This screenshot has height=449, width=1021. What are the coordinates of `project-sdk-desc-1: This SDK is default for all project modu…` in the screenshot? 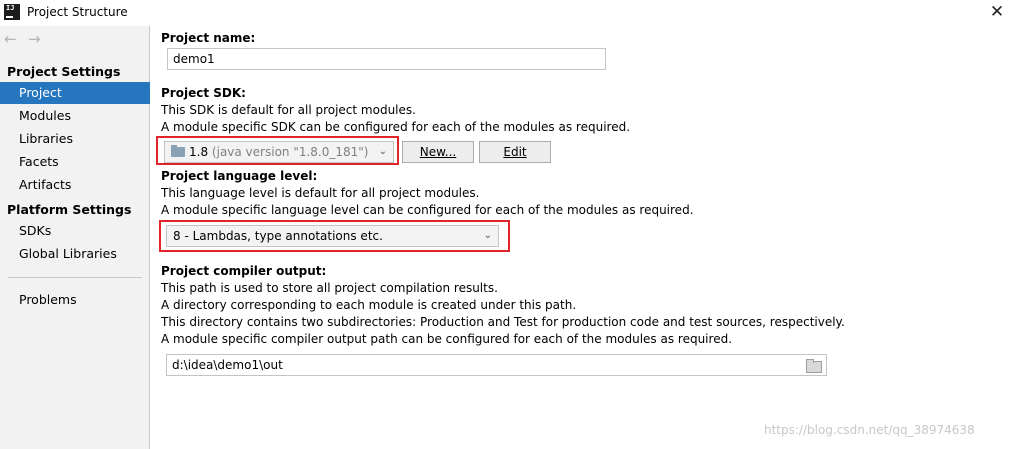 It's located at (288, 110).